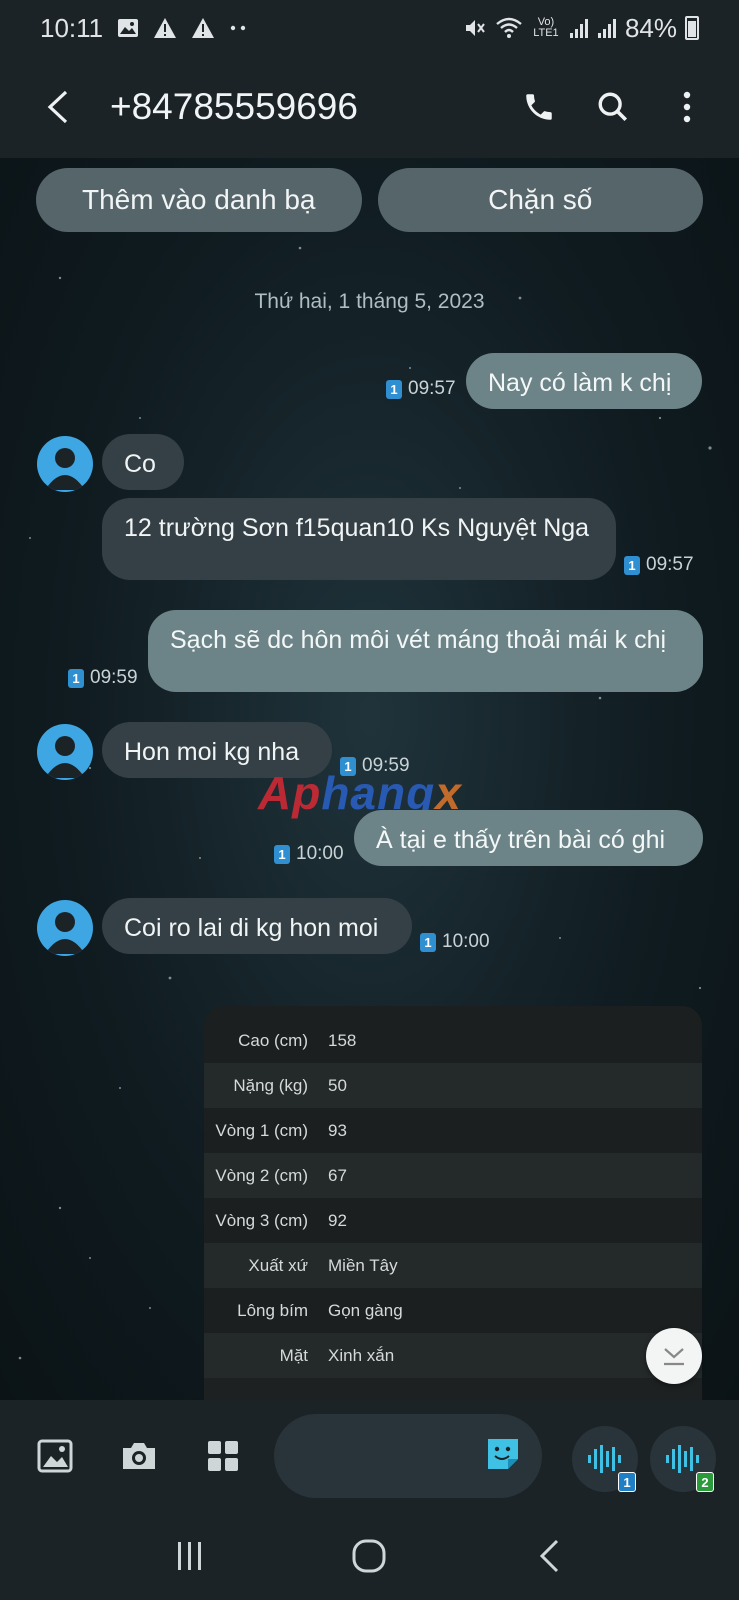 This screenshot has width=739, height=1600. What do you see at coordinates (650, 27) in the screenshot?
I see `battery-percent: 84%` at bounding box center [650, 27].